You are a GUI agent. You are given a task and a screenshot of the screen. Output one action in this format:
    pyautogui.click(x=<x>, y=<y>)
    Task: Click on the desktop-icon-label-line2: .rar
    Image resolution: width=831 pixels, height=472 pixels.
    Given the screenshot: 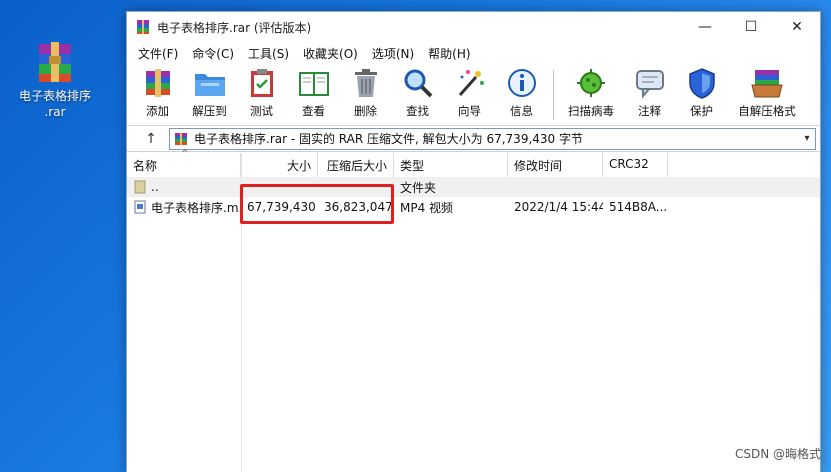 What is the action you would take?
    pyautogui.click(x=55, y=112)
    